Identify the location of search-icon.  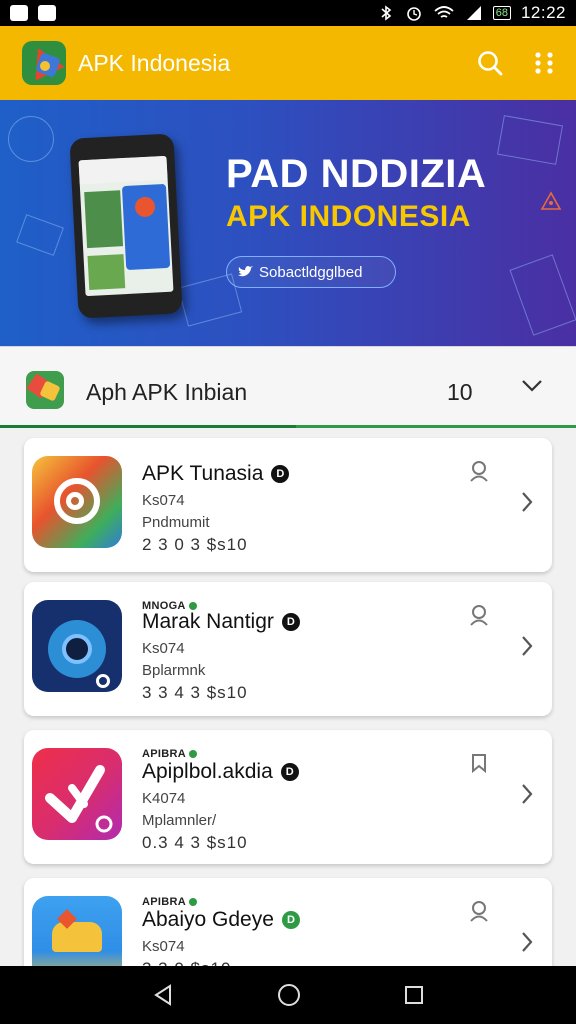
(490, 63).